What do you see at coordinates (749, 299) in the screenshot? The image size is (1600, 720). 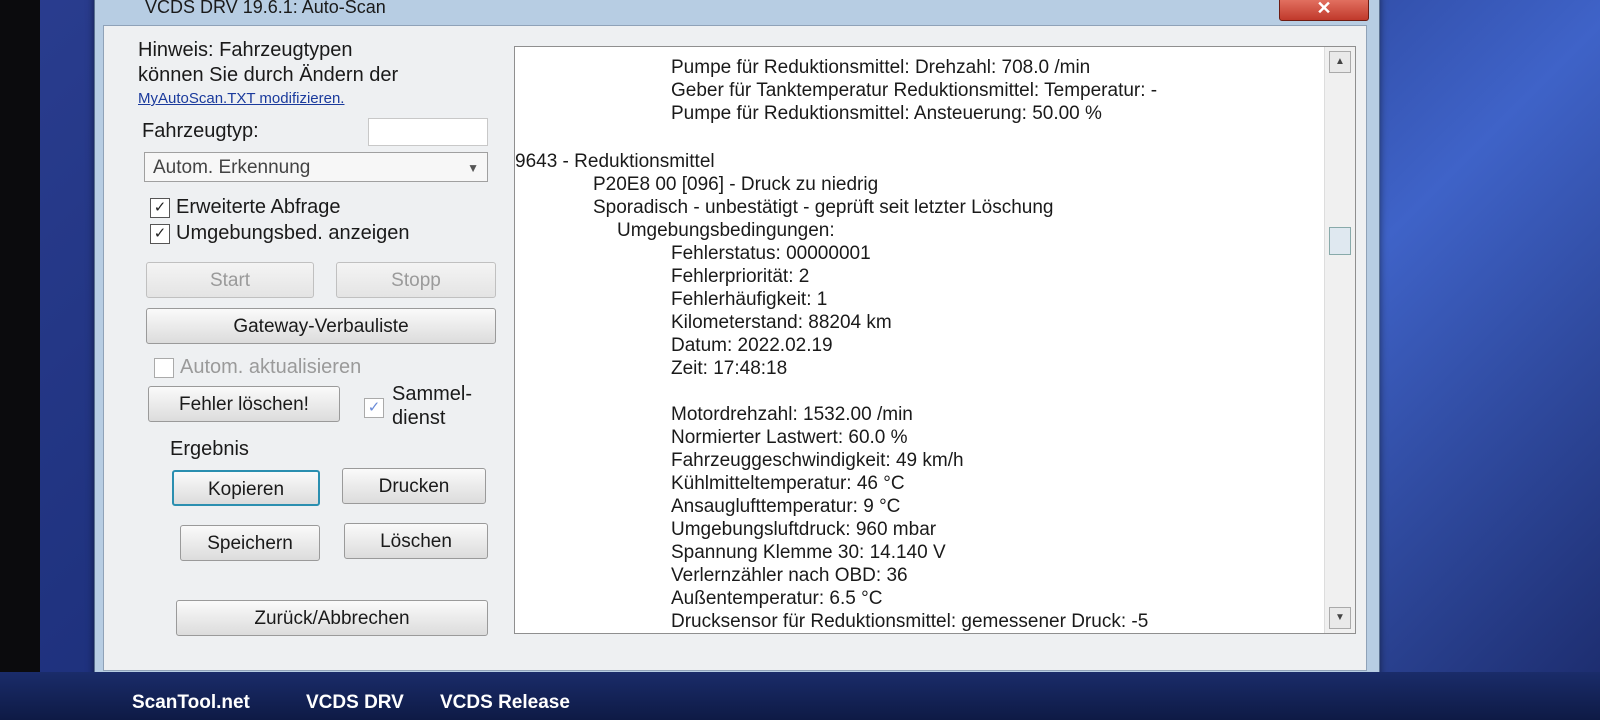 I see `result-line: Fehlerhäufigkeit: 1` at bounding box center [749, 299].